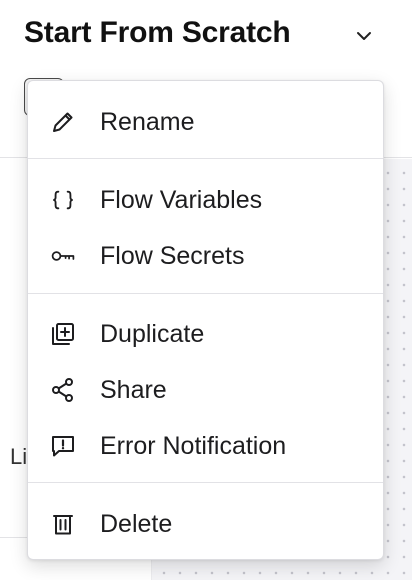 The image size is (412, 580). What do you see at coordinates (181, 200) in the screenshot?
I see `menu-item-label: Flow Variables` at bounding box center [181, 200].